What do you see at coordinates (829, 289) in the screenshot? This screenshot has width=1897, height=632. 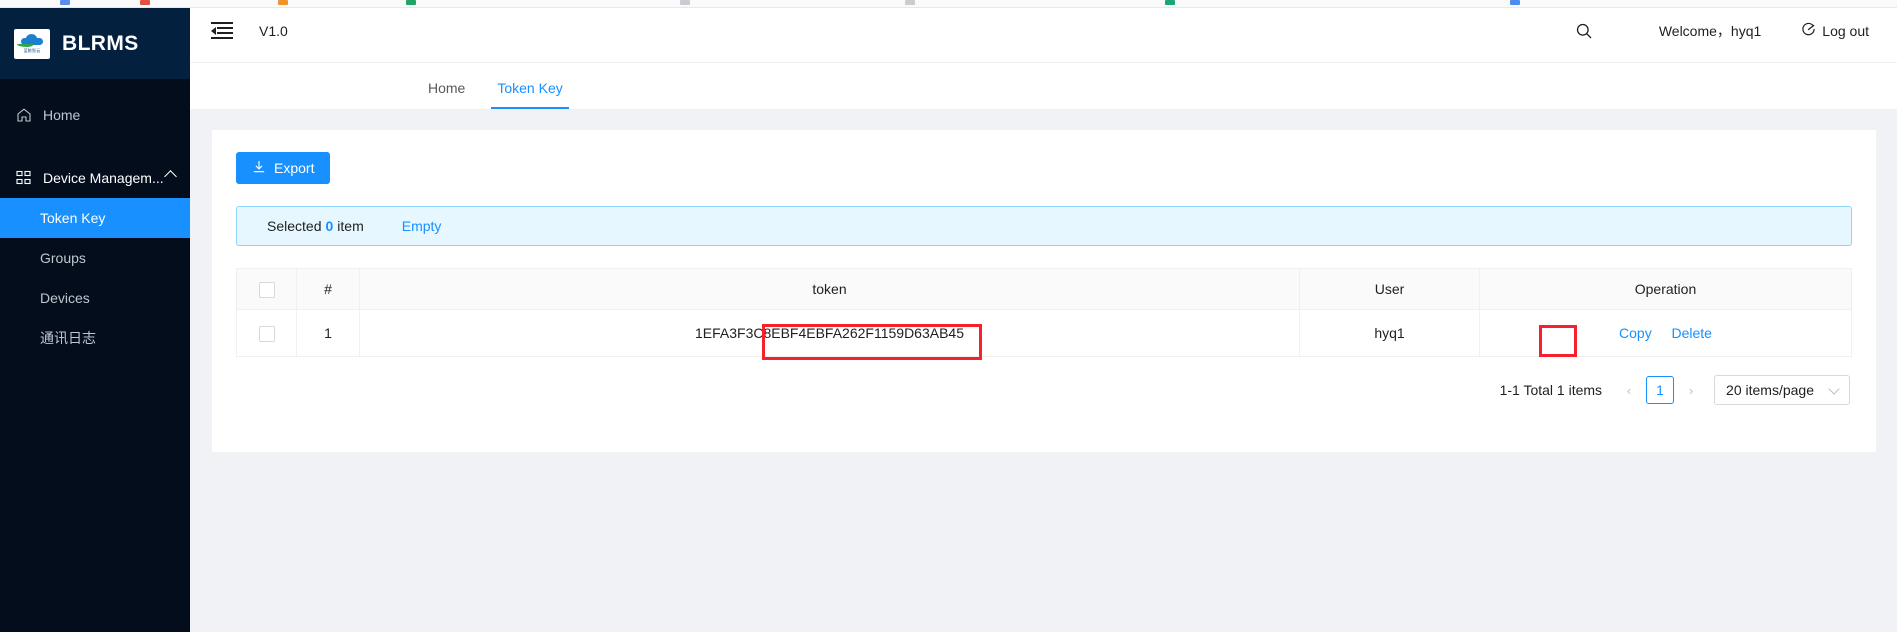 I see `column-header-token: token` at bounding box center [829, 289].